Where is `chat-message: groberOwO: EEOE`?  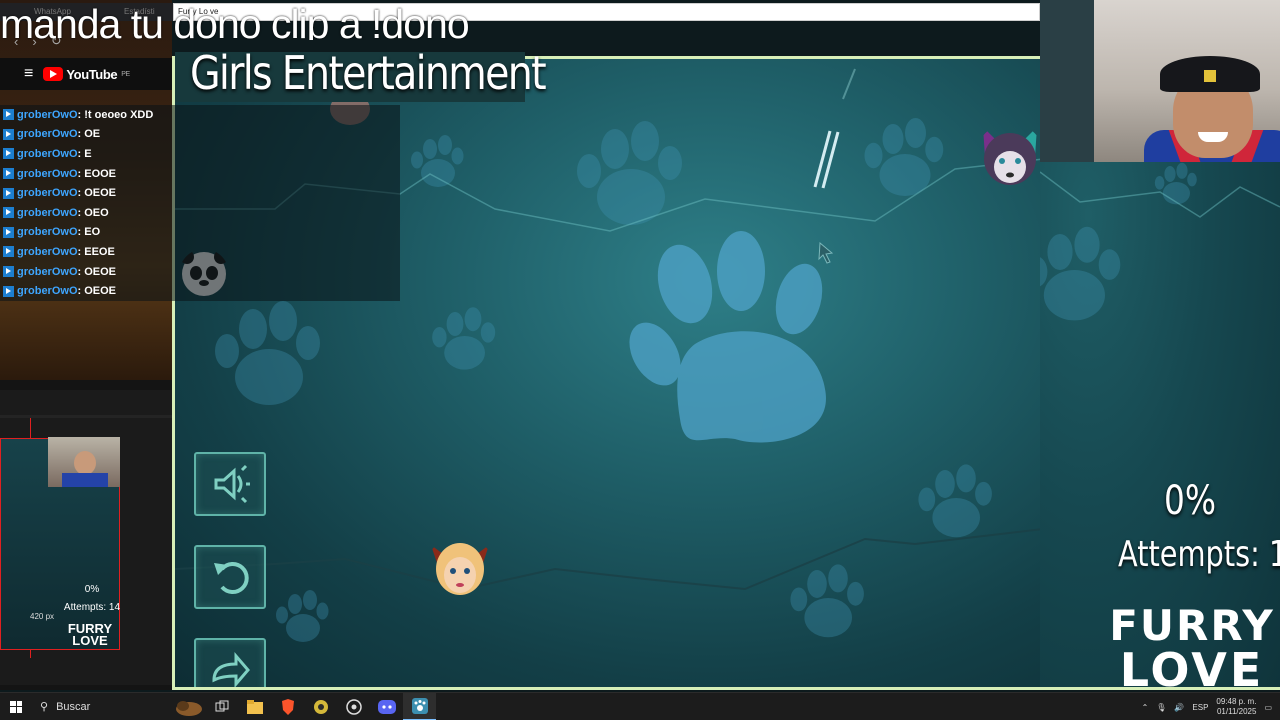
chat-message: groberOwO: EEOE is located at coordinates (200, 252).